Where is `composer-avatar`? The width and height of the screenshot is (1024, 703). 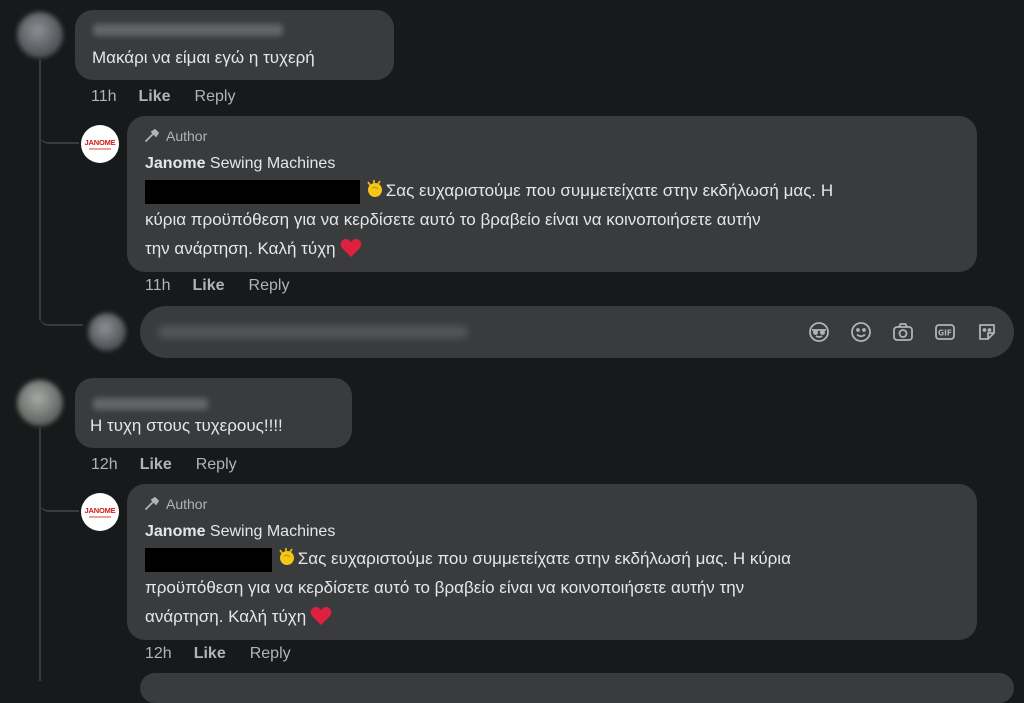
composer-avatar is located at coordinates (107, 332).